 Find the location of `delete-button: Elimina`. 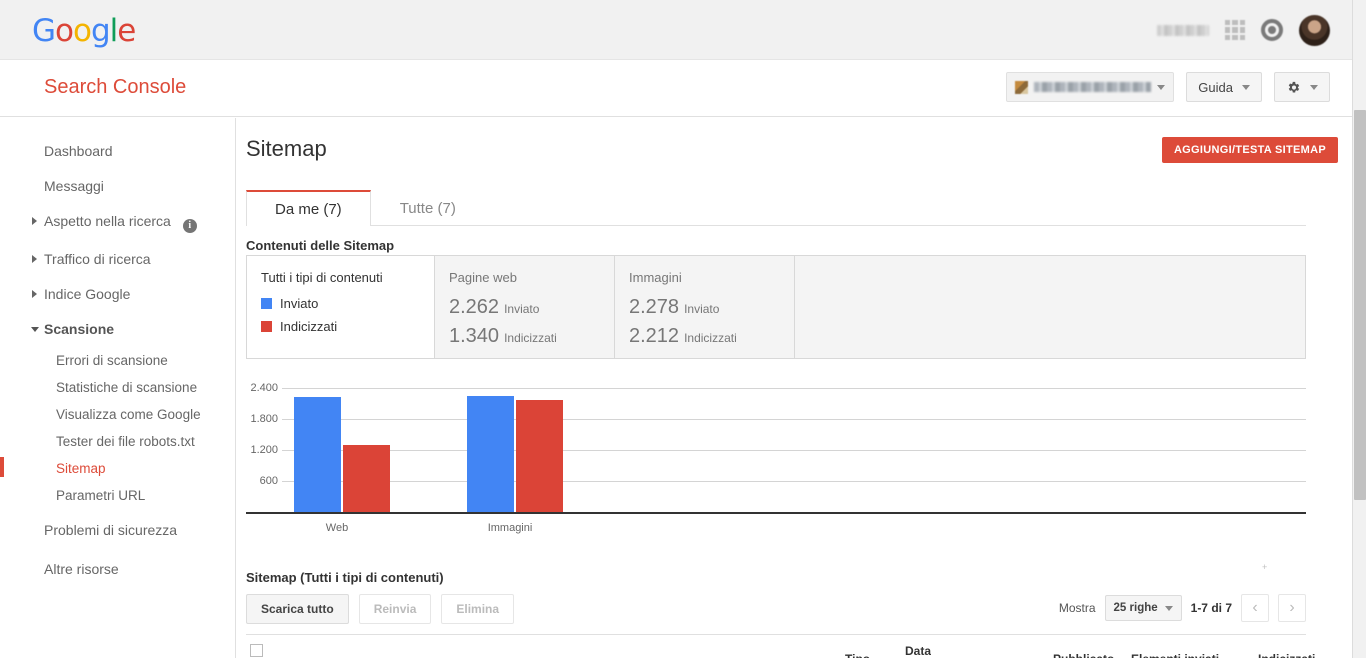

delete-button: Elimina is located at coordinates (478, 609).